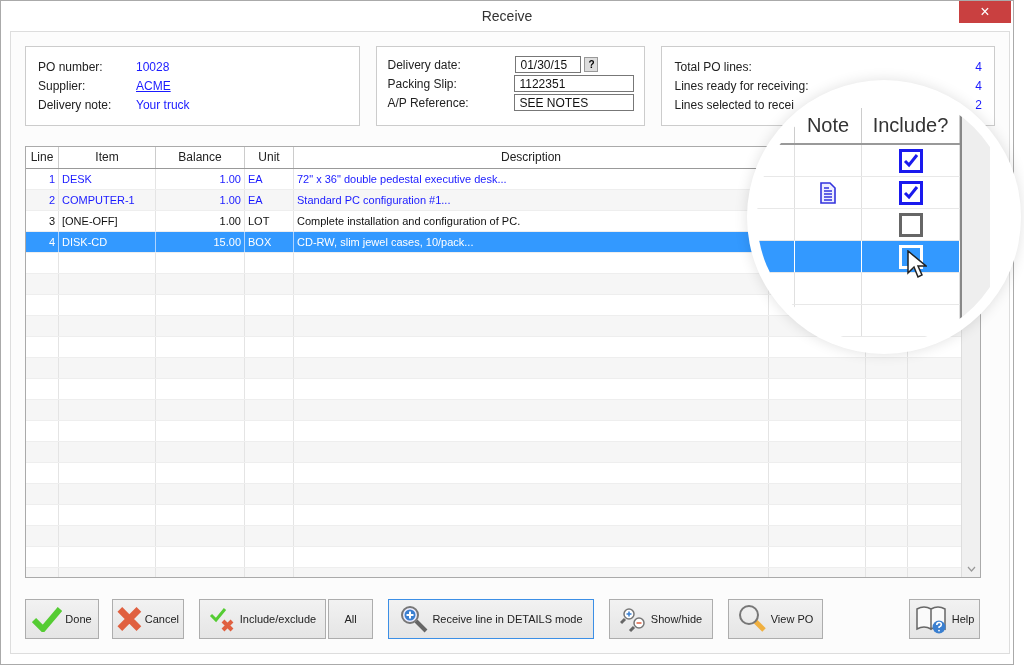 This screenshot has height=665, width=1024. Describe the element at coordinates (153, 67) in the screenshot. I see `field-value: 10028` at that location.